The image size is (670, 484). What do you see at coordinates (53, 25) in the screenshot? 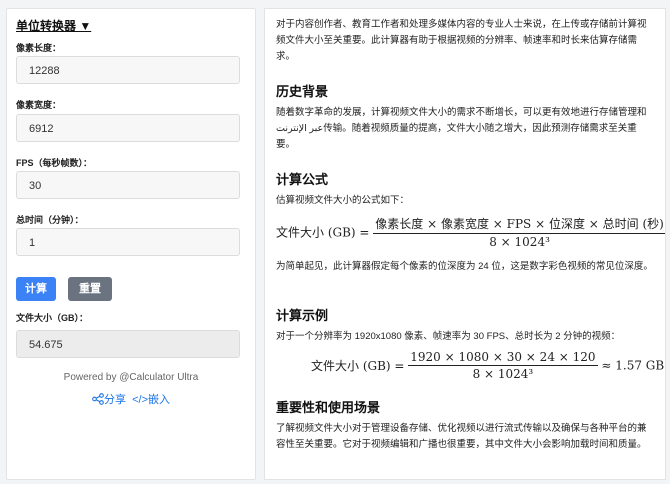
I see `unit-converter-toggle: 单位转换器 ▼` at bounding box center [53, 25].